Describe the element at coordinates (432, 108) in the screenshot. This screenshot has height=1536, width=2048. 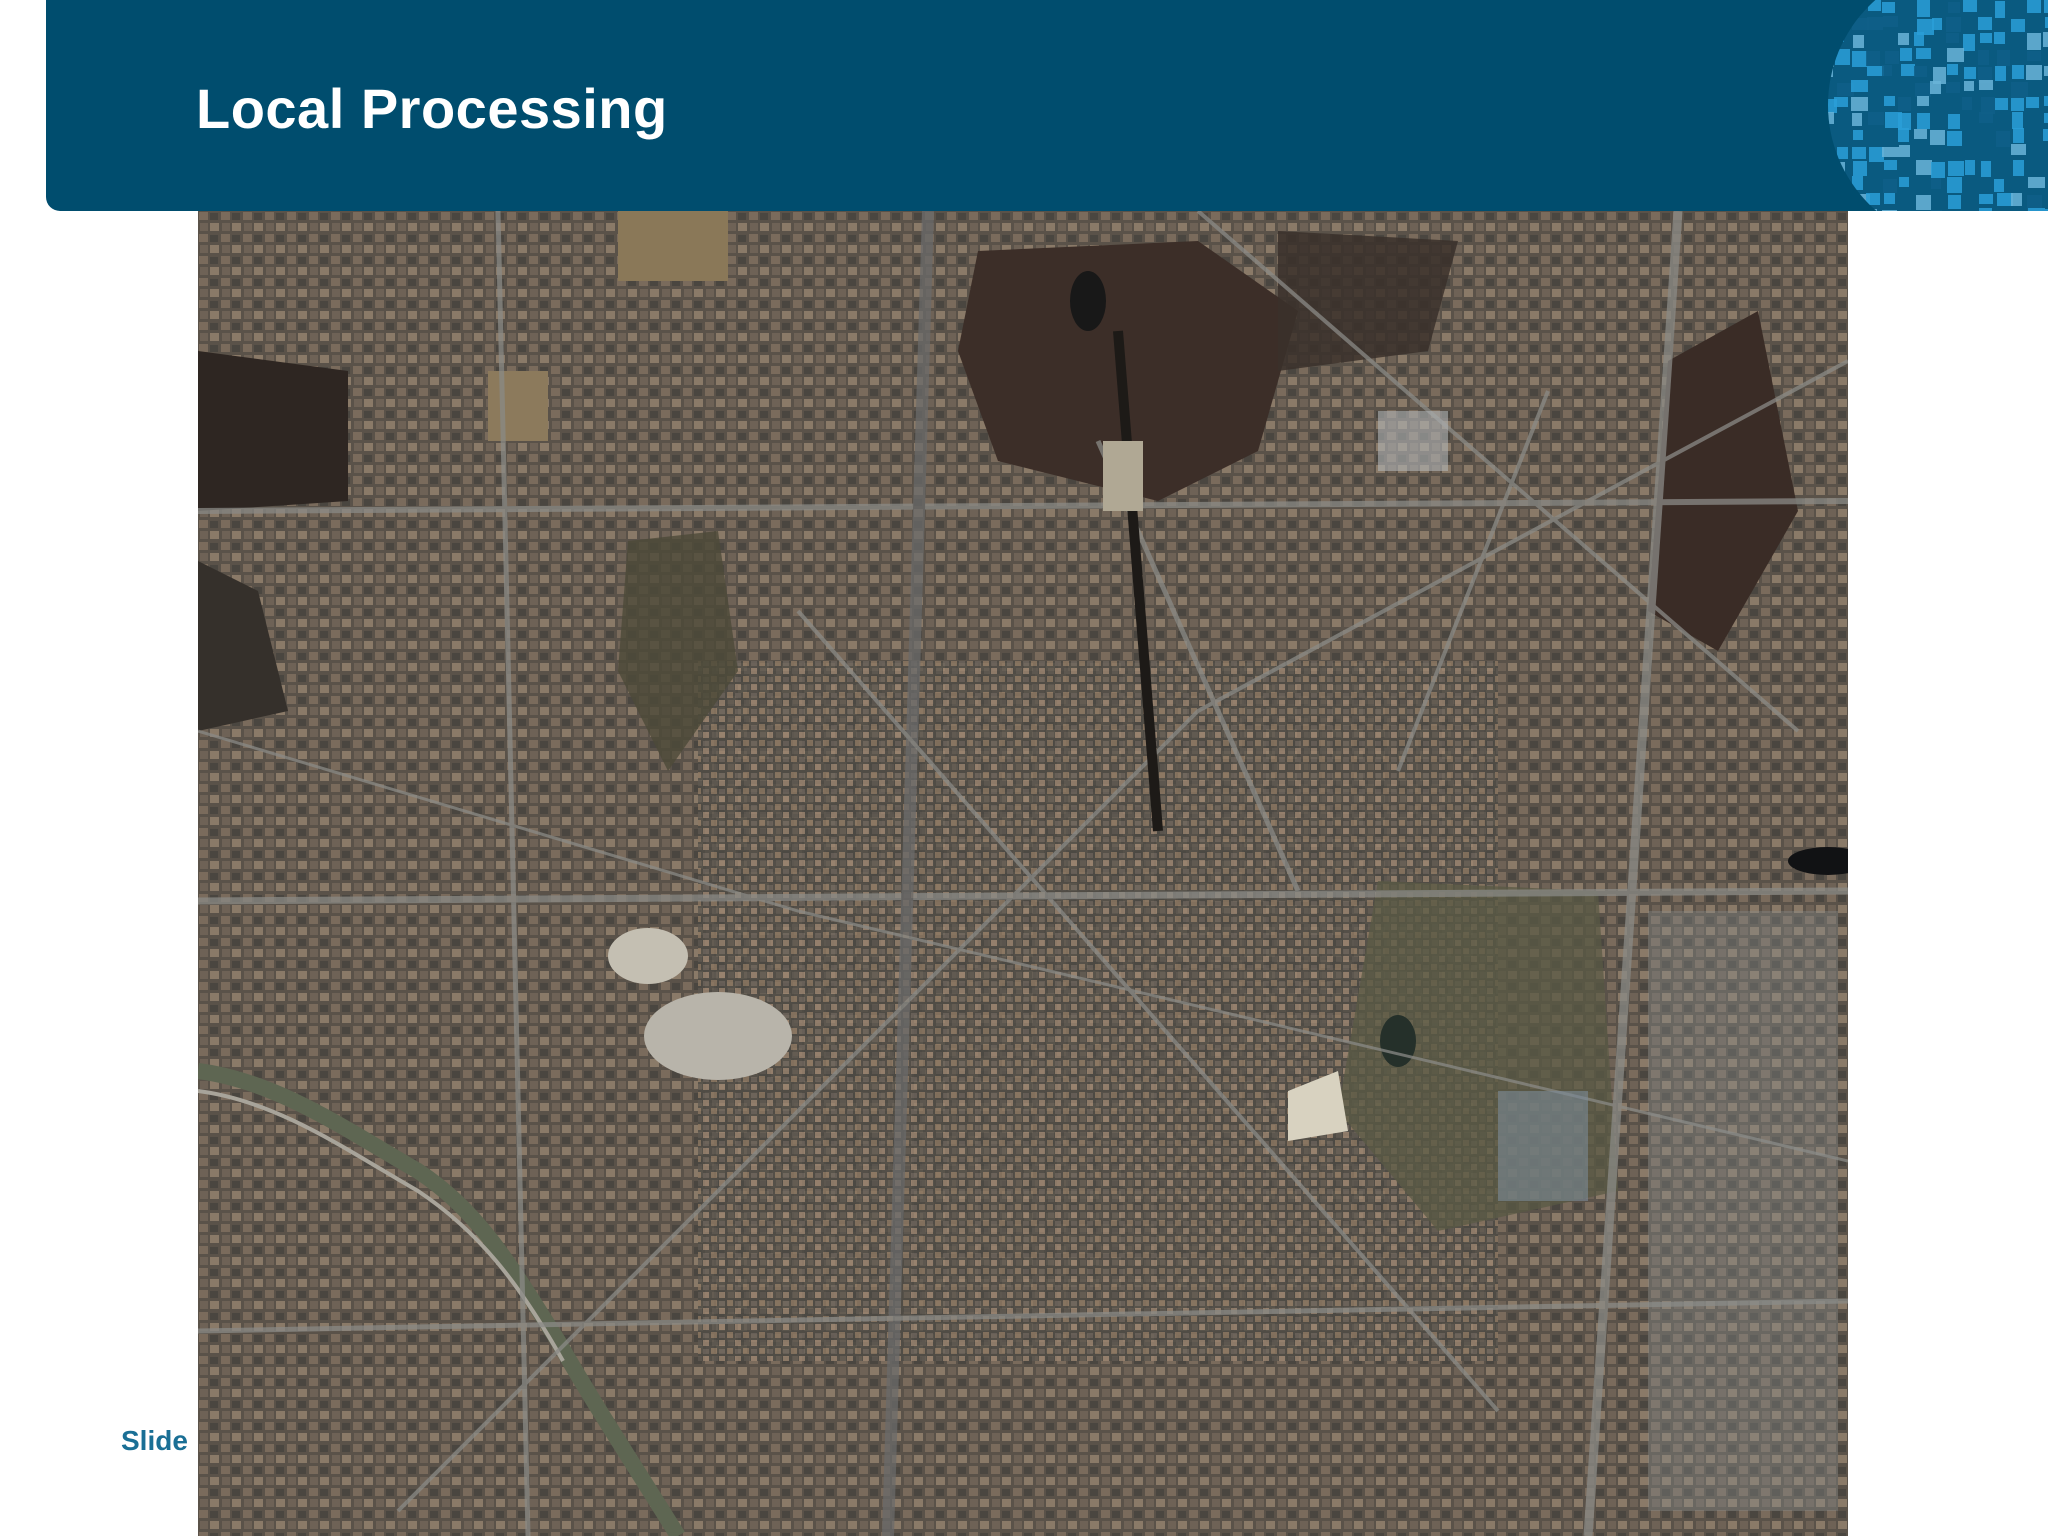
I see `slide-title: Local Processing` at that location.